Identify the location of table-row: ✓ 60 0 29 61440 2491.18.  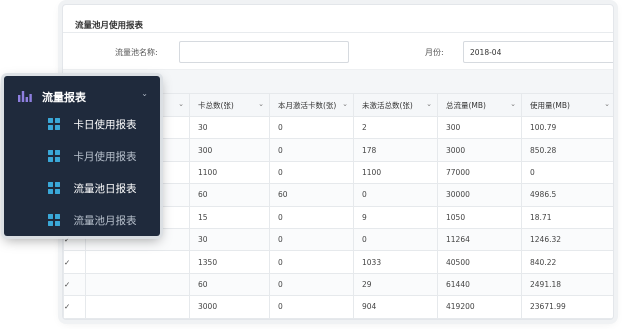
(338, 284).